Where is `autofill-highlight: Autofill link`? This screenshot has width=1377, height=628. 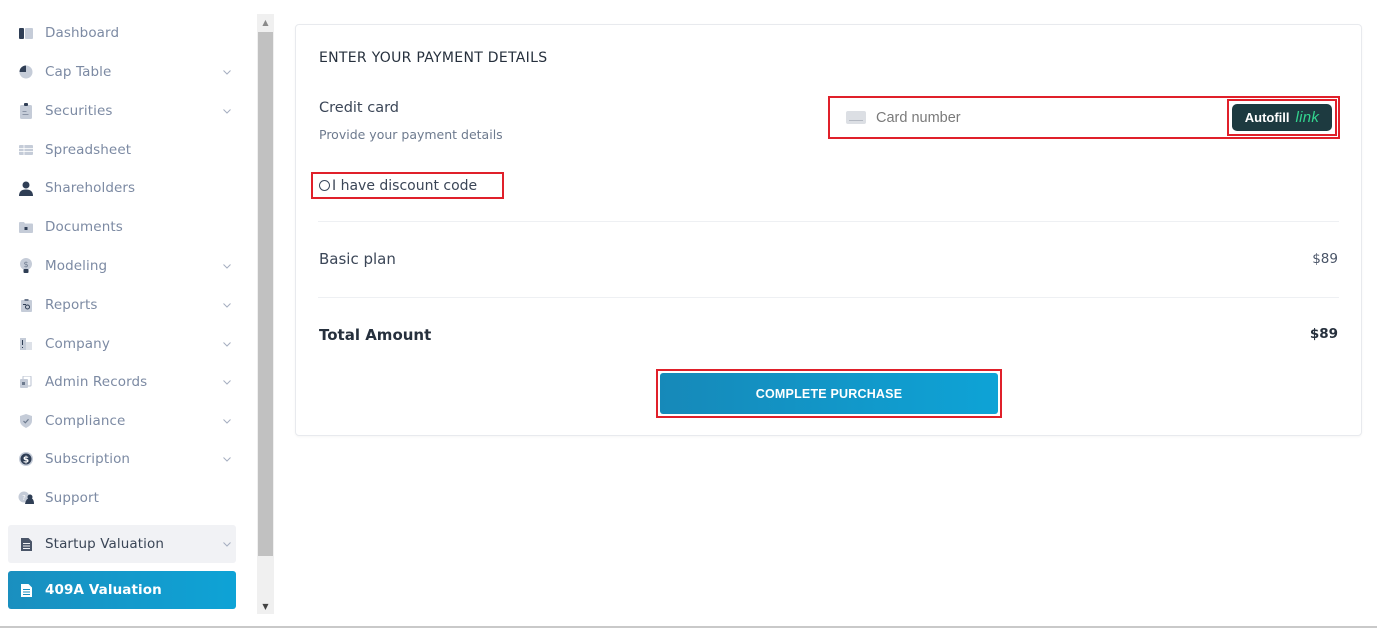
autofill-highlight: Autofill link is located at coordinates (1282, 117).